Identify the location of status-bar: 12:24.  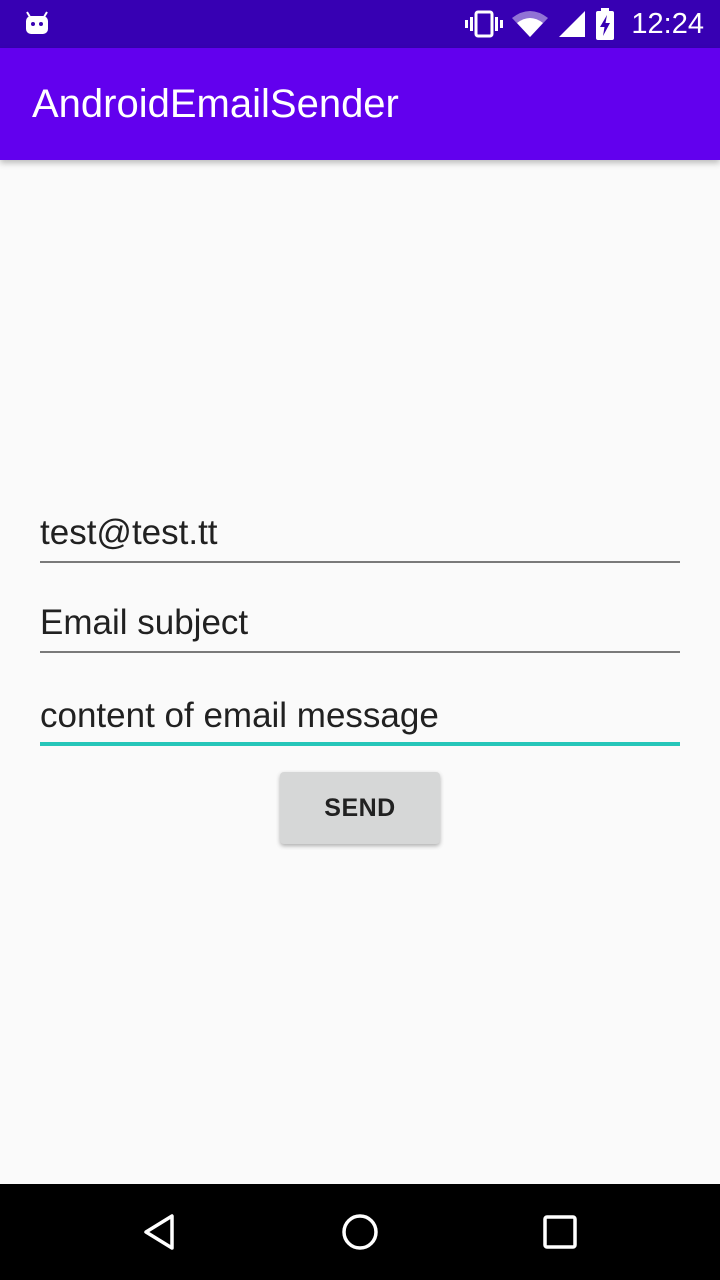
(360, 24).